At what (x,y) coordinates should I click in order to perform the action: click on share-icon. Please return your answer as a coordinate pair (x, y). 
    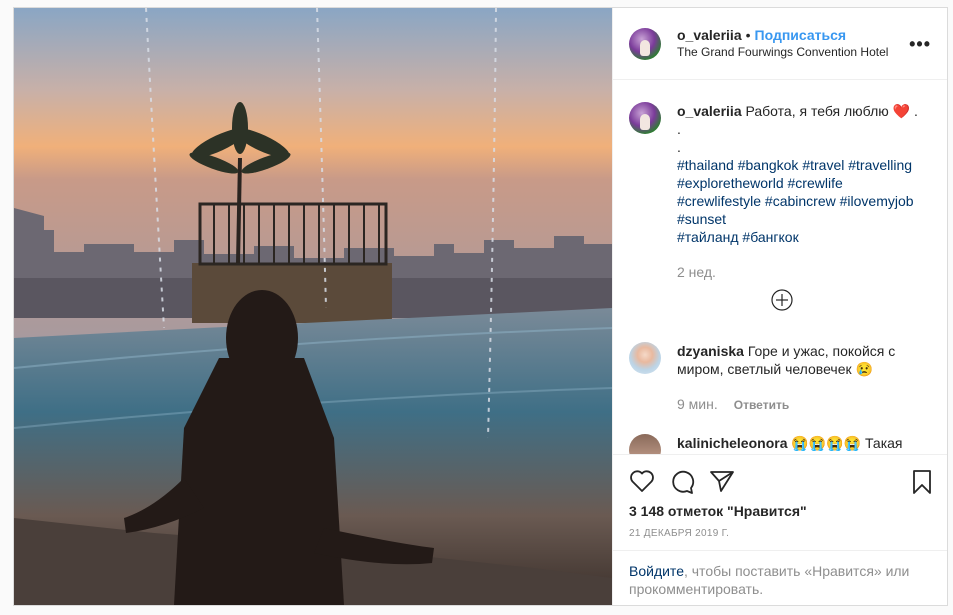
    Looking at the image, I should click on (722, 481).